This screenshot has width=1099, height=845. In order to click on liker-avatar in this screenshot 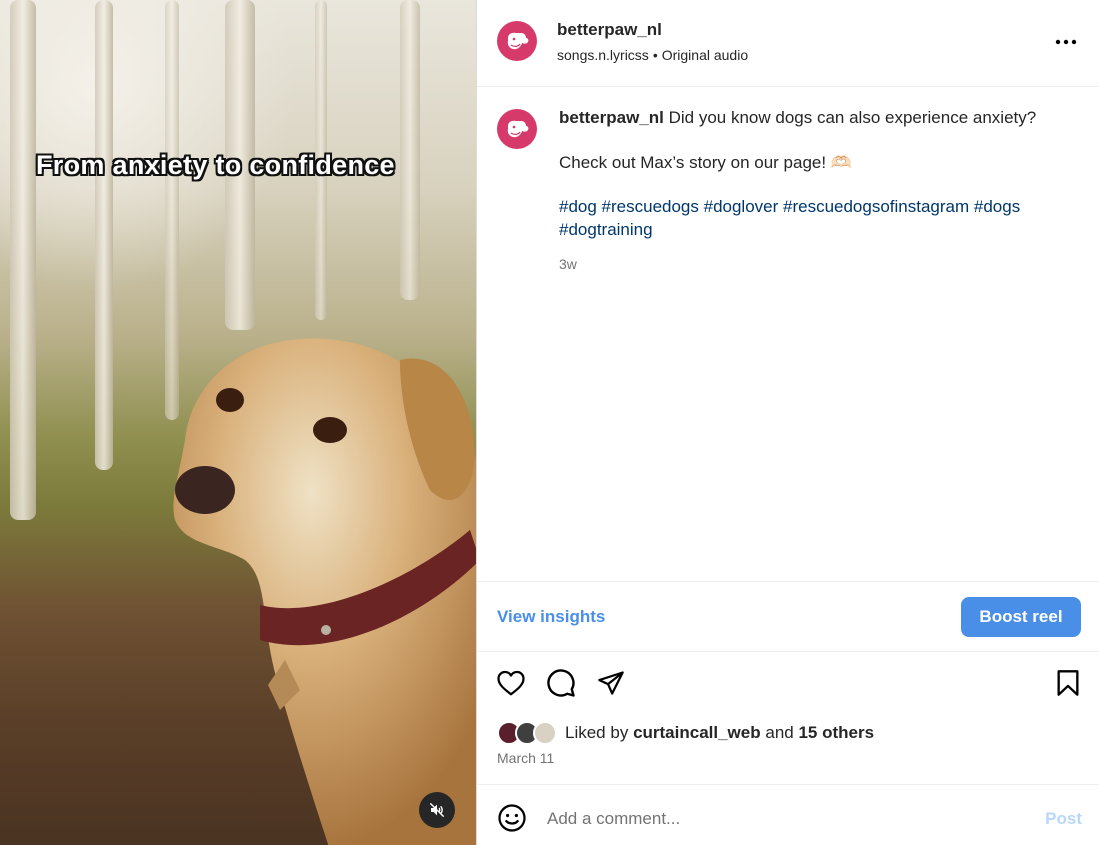, I will do `click(545, 733)`.